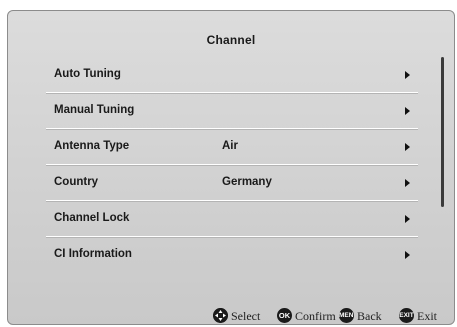  I want to click on menu-item-country: Country Germany, so click(232, 183).